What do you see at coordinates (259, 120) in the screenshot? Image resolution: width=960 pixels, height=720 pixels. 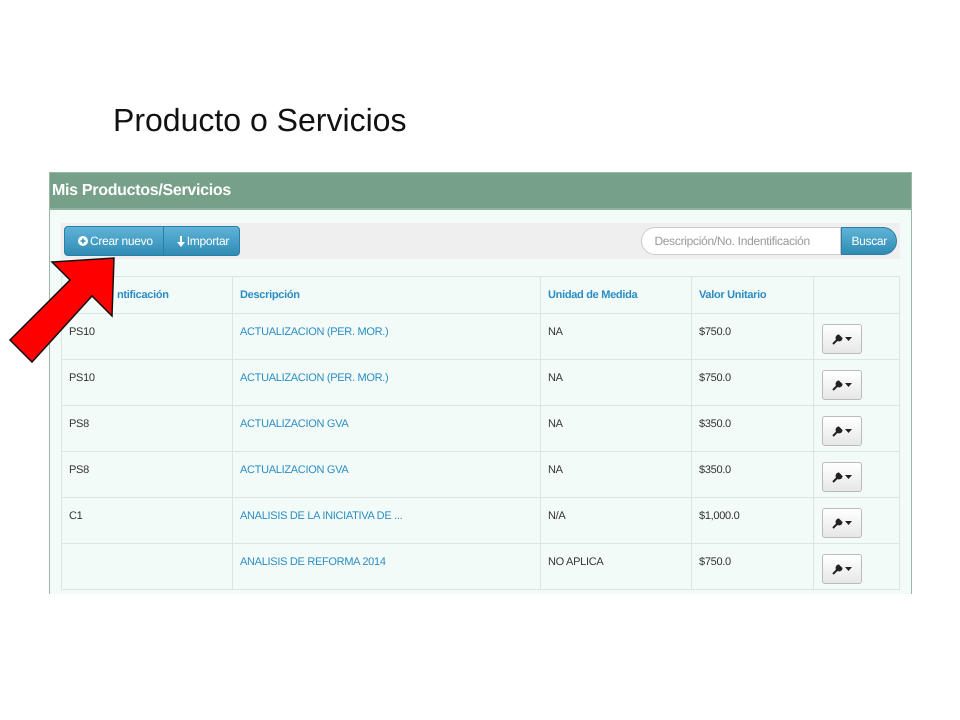 I see `slide-title: Producto o Servicios` at bounding box center [259, 120].